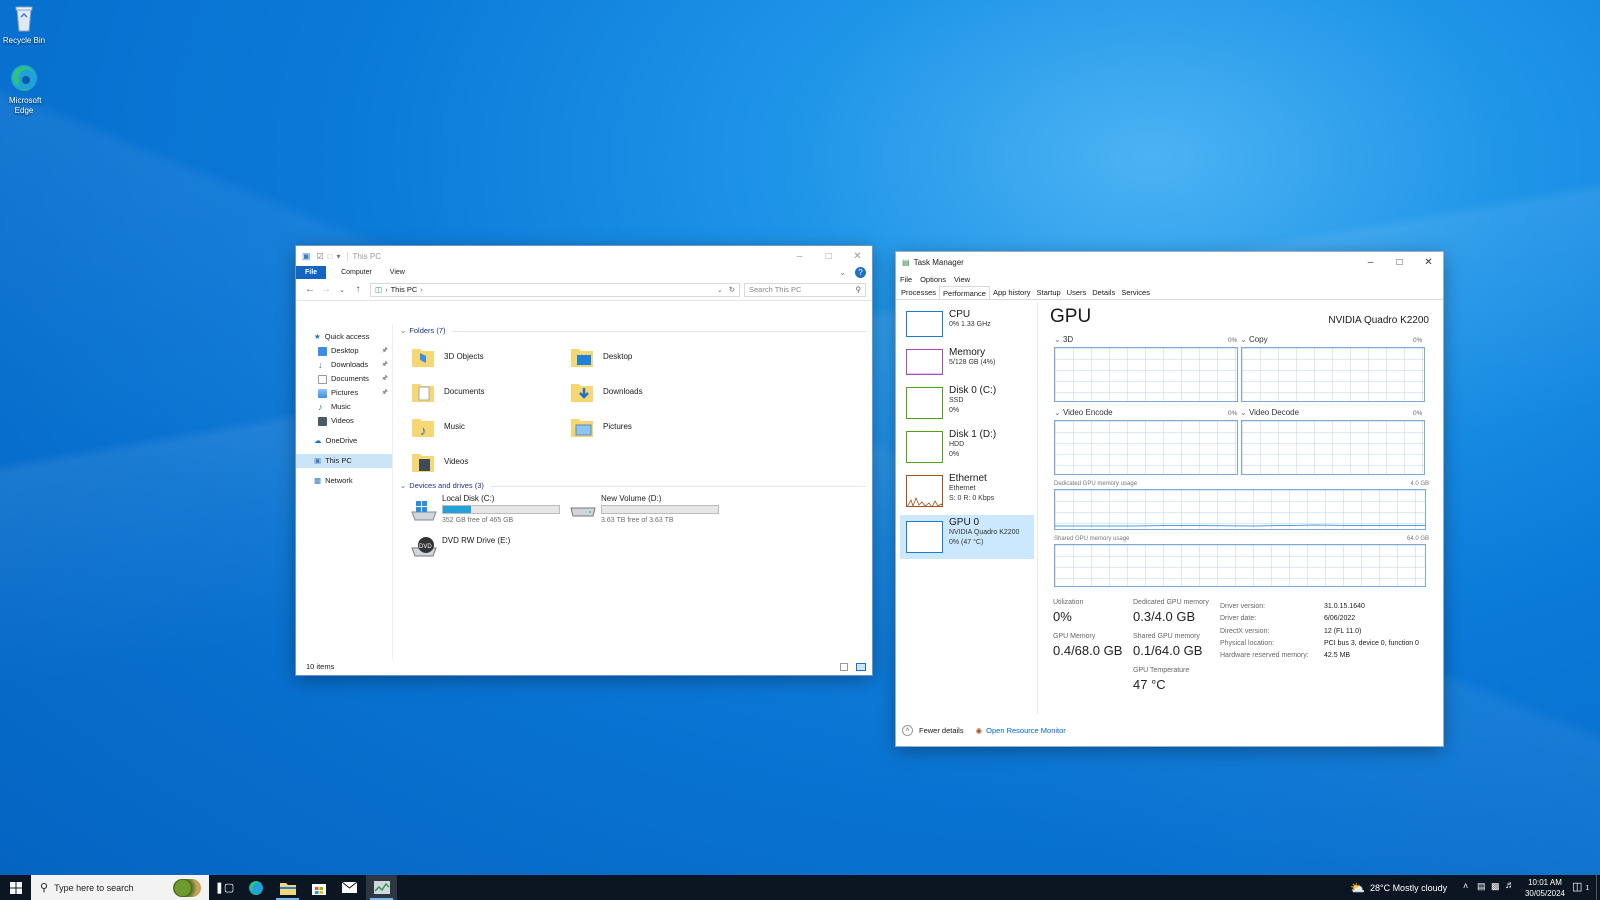 This screenshot has width=1600, height=900. I want to click on taskbar-search-input: ⚲ Type here to search, so click(120, 887).